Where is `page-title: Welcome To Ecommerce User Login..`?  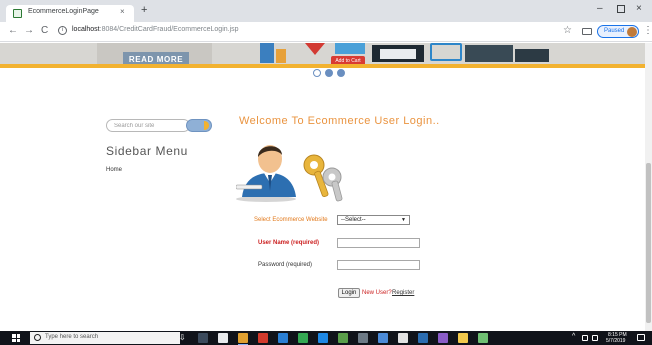 page-title: Welcome To Ecommerce User Login.. is located at coordinates (339, 121).